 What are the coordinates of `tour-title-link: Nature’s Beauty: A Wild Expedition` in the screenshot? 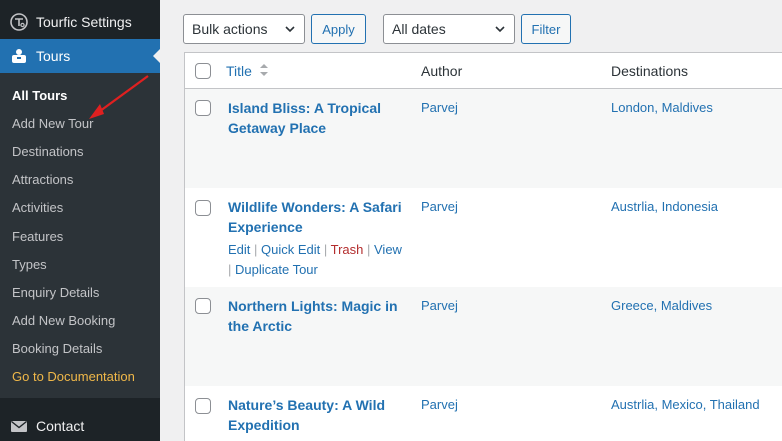 It's located at (315, 415).